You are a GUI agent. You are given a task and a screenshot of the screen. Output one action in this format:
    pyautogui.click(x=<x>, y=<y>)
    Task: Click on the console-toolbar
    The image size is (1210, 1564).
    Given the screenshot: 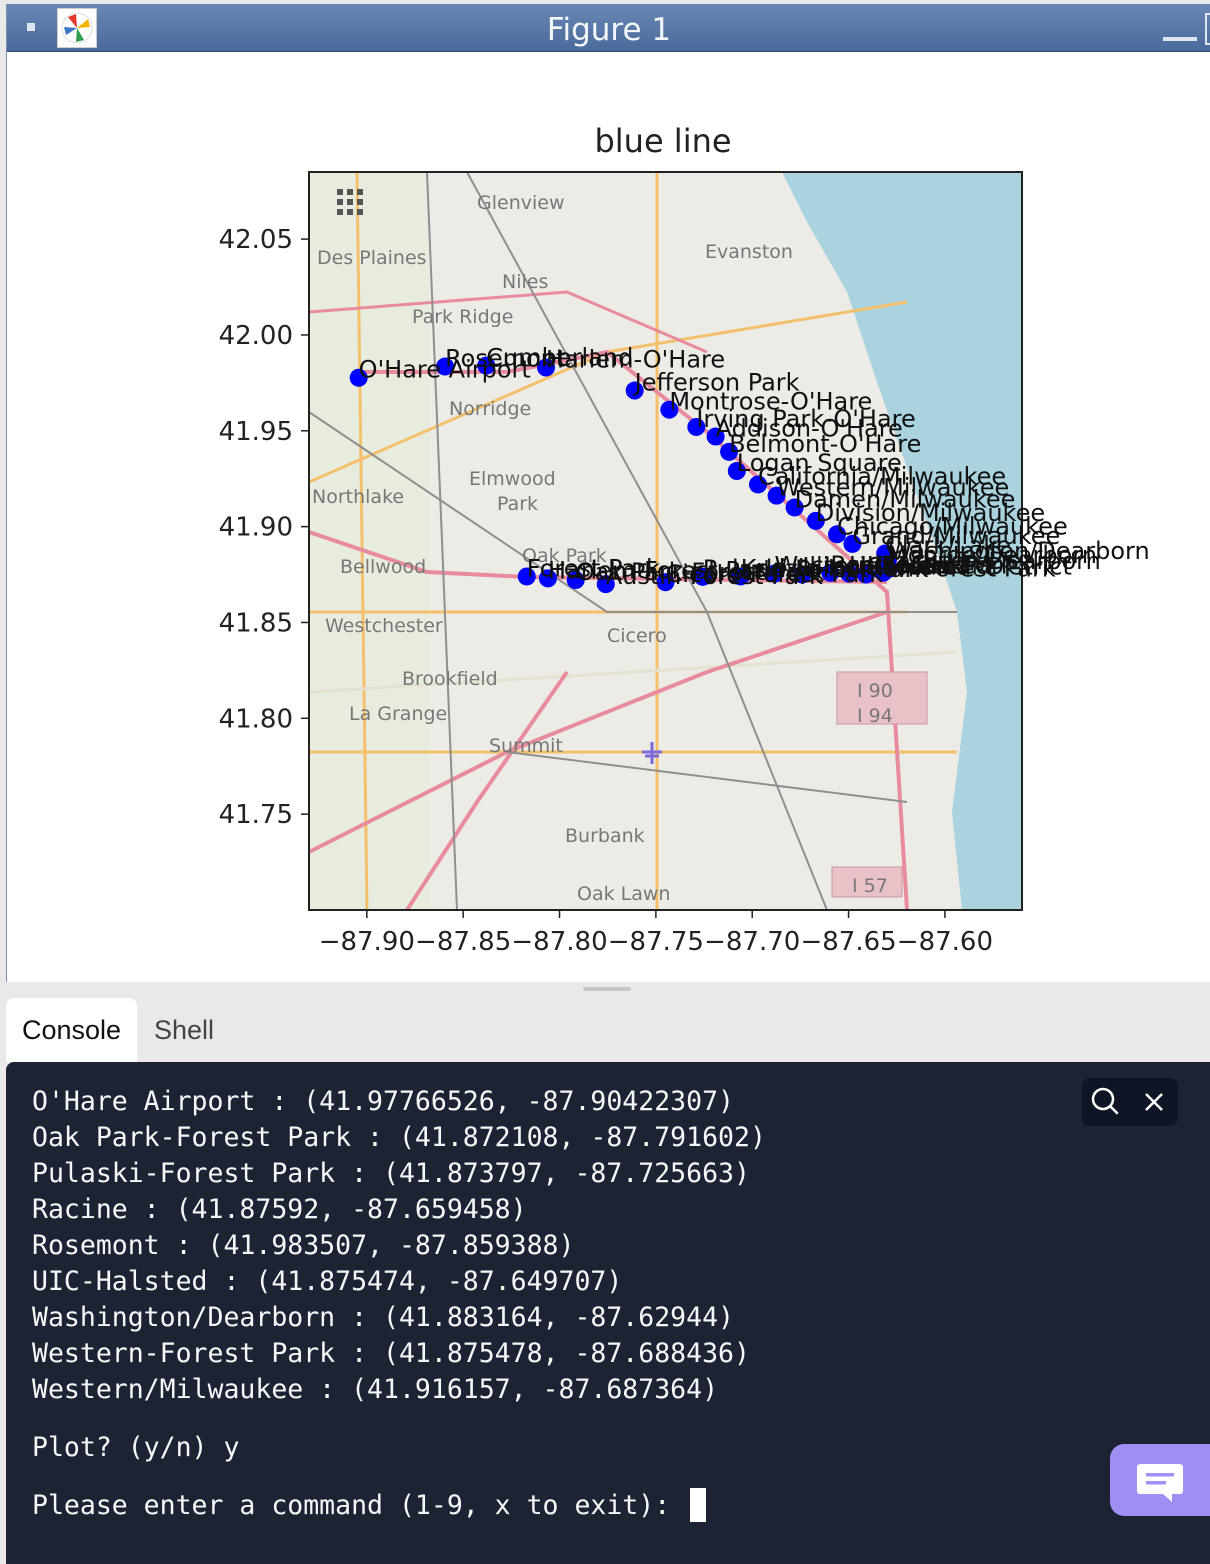 What is the action you would take?
    pyautogui.click(x=1130, y=1102)
    